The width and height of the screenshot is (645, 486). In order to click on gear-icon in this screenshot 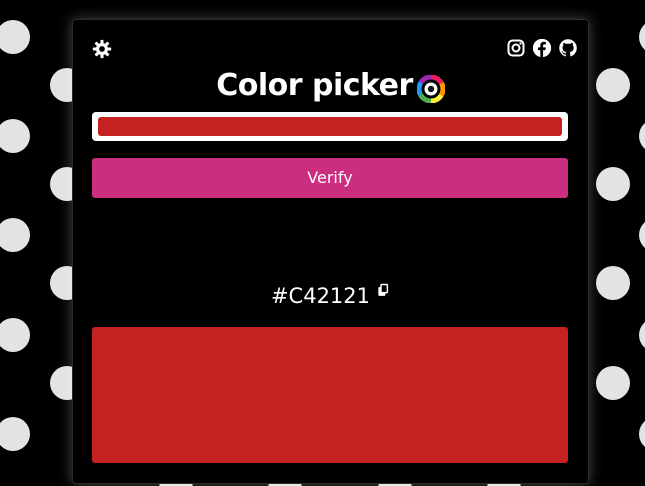, I will do `click(102, 49)`.